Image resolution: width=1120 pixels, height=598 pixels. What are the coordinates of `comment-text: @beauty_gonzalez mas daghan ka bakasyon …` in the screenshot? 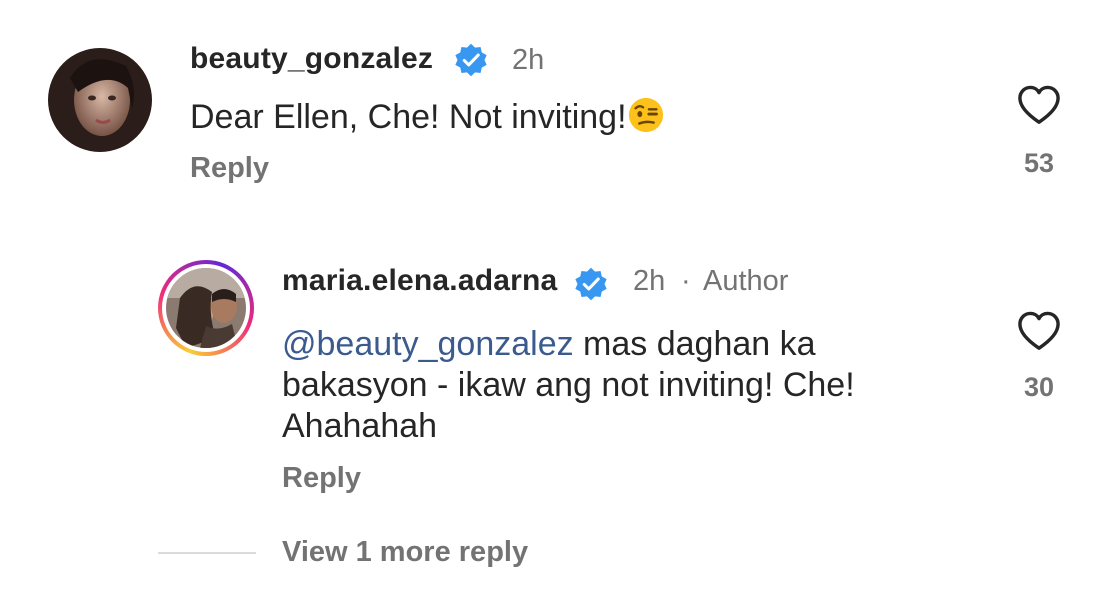 It's located at (622, 385).